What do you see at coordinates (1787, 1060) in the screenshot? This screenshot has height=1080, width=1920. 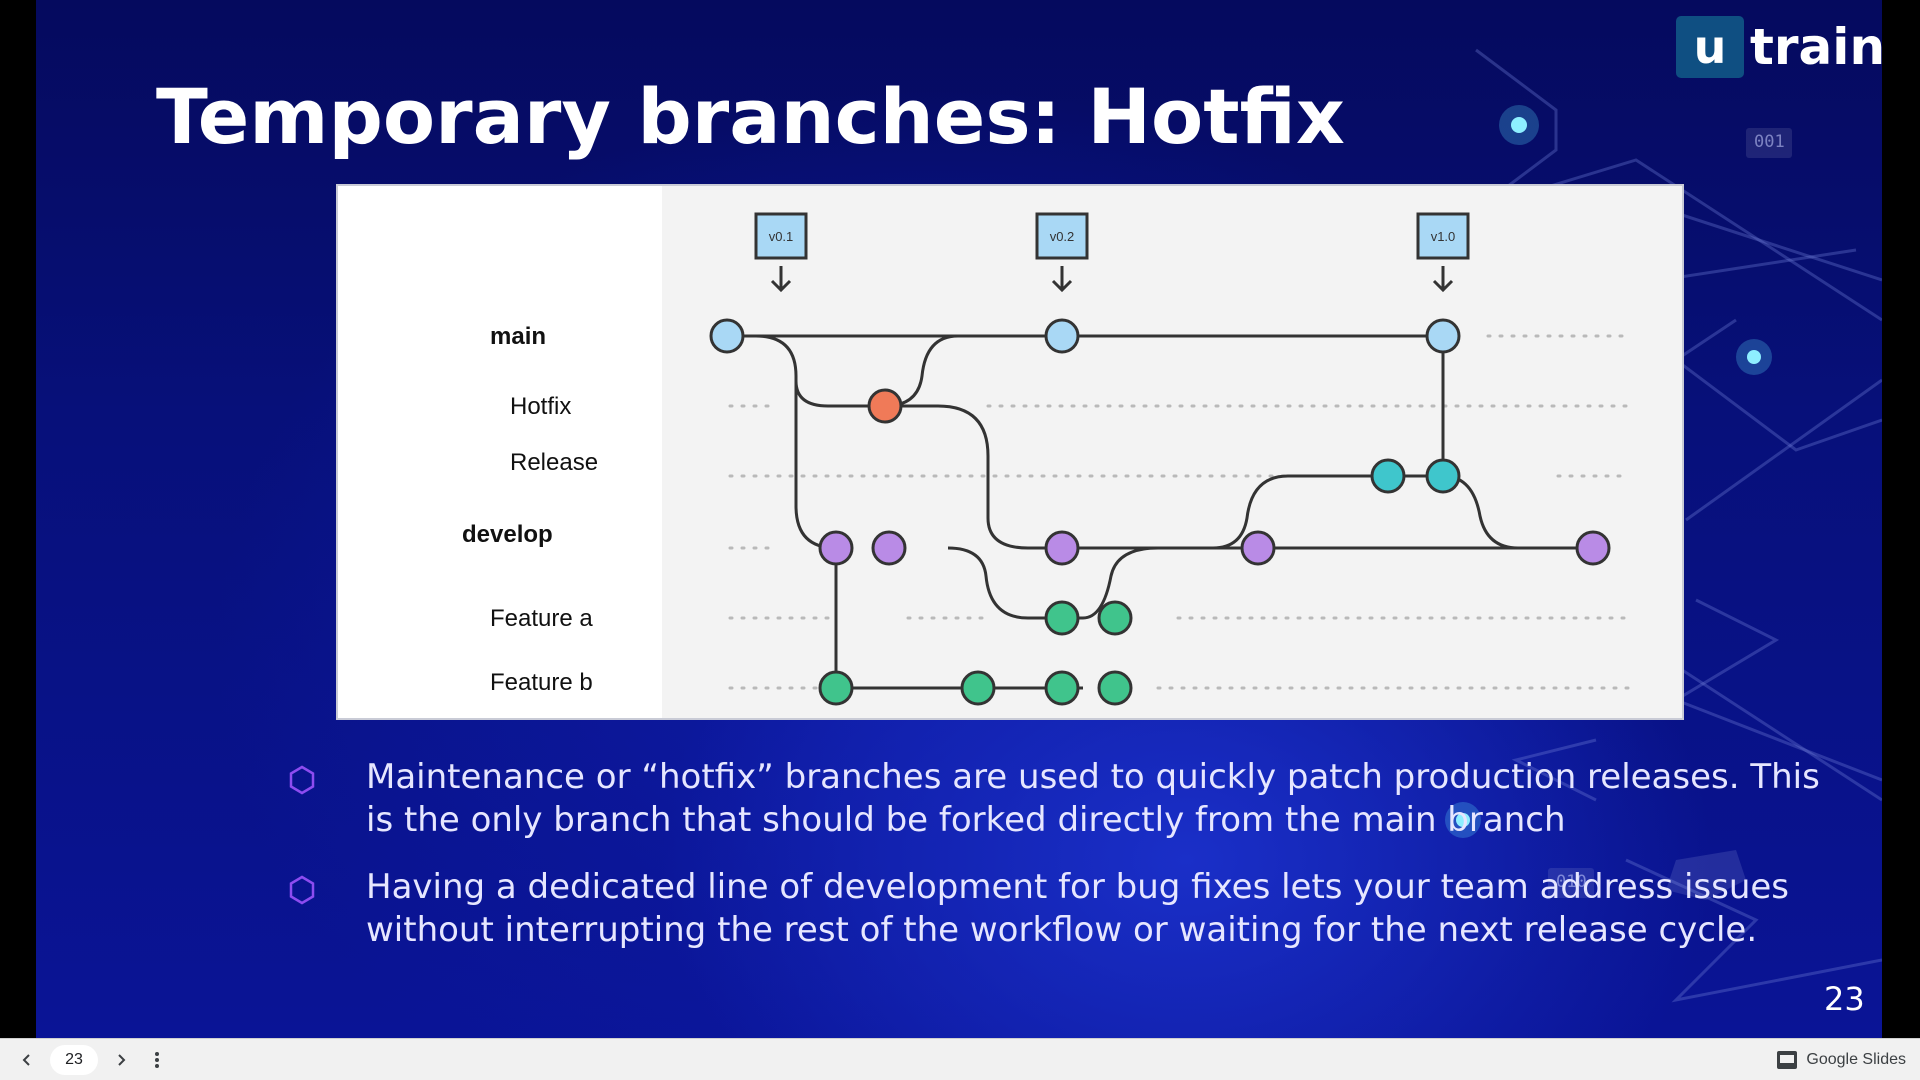 I see `slides-icon` at bounding box center [1787, 1060].